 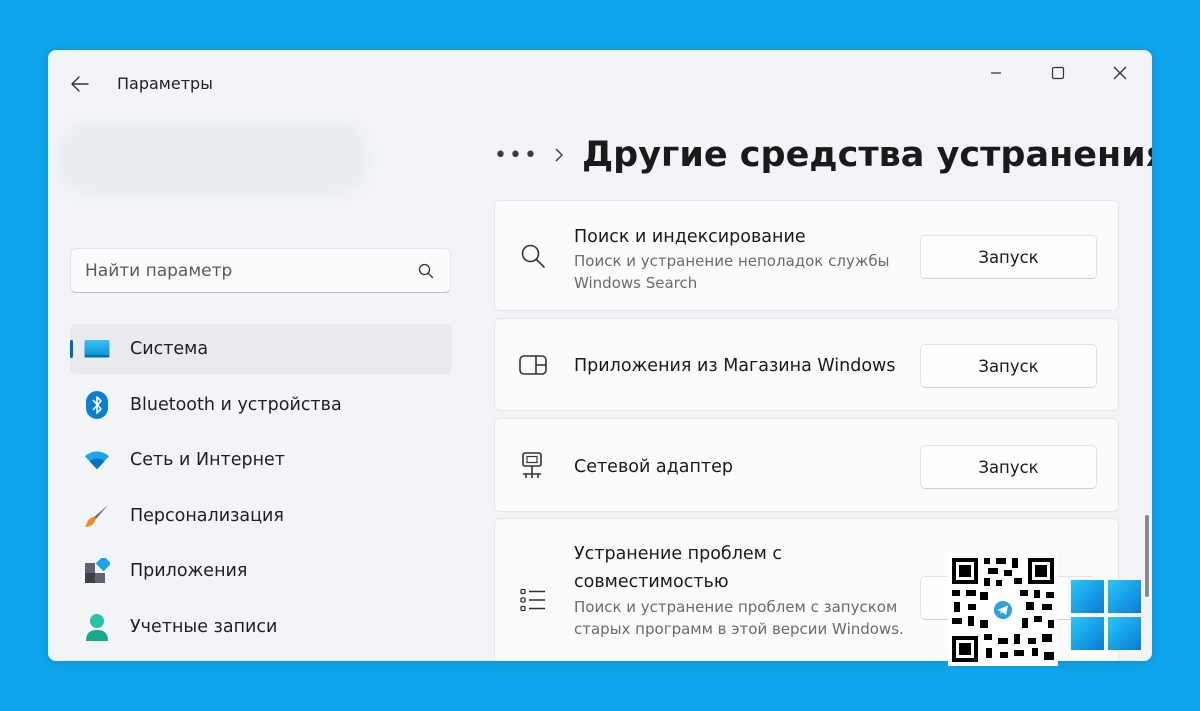 What do you see at coordinates (678, 568) in the screenshot?
I see `card-title: Устранение проблем с совместимостью` at bounding box center [678, 568].